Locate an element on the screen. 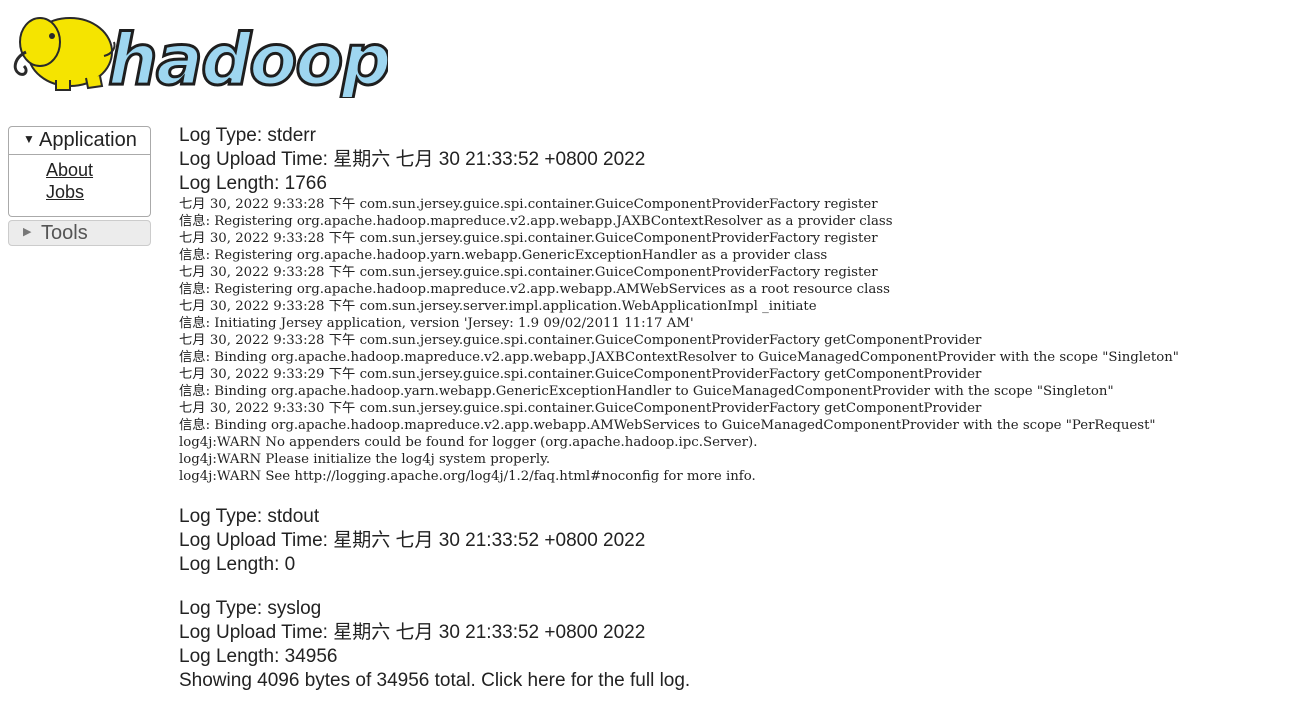 The height and width of the screenshot is (713, 1304). application-label: Application is located at coordinates (88, 140).